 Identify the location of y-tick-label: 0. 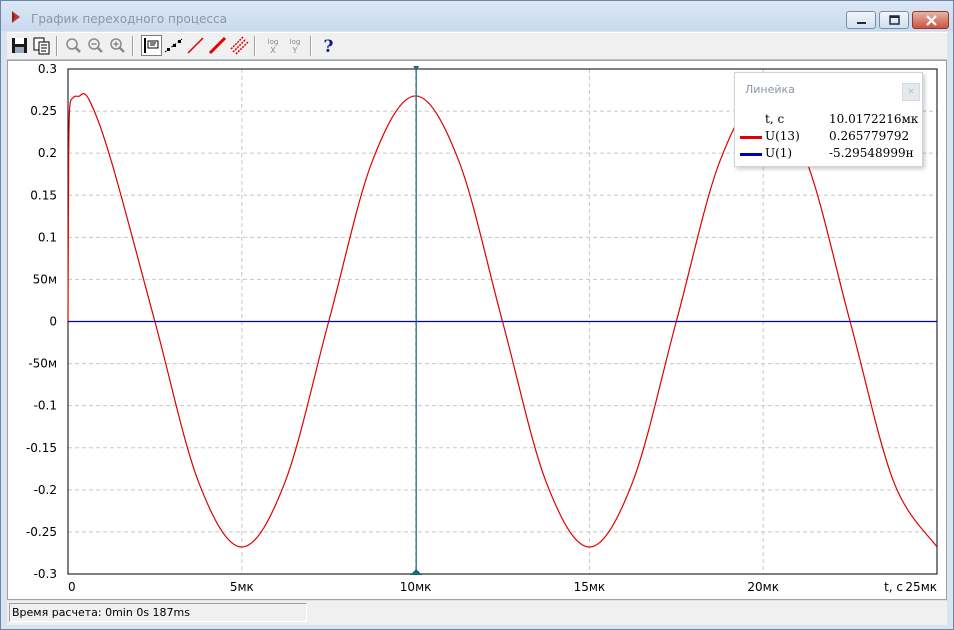
(53, 322).